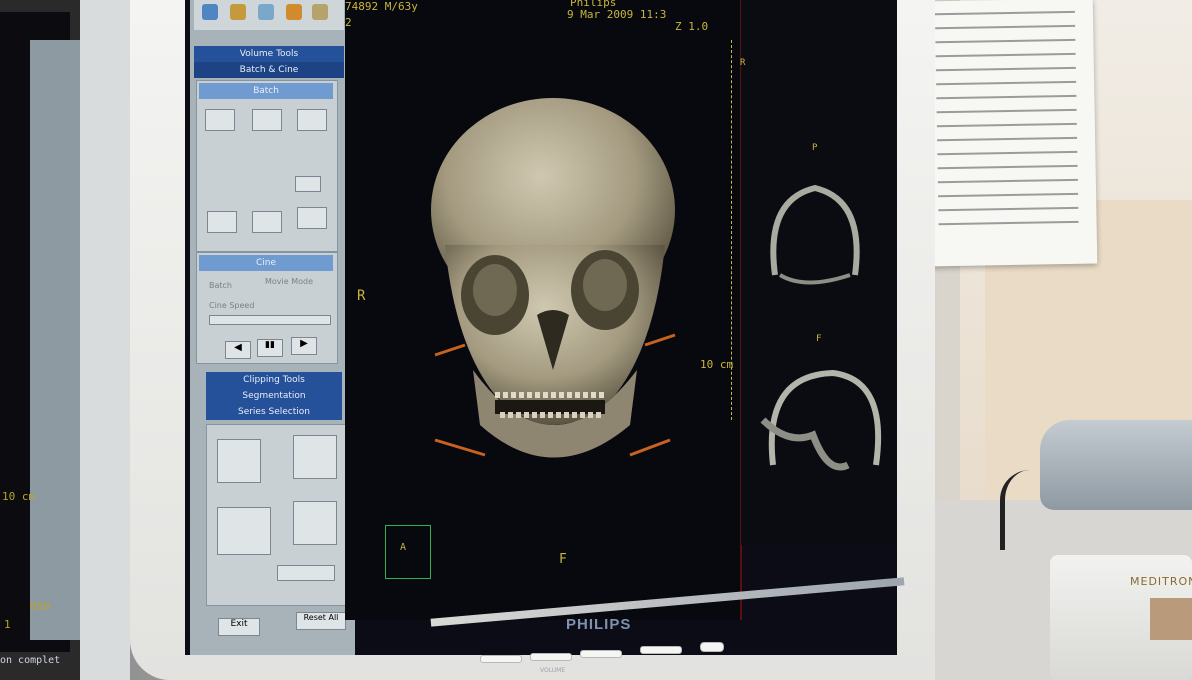  What do you see at coordinates (289, 281) in the screenshot?
I see `movie-mode-radio-label: Movie Mode` at bounding box center [289, 281].